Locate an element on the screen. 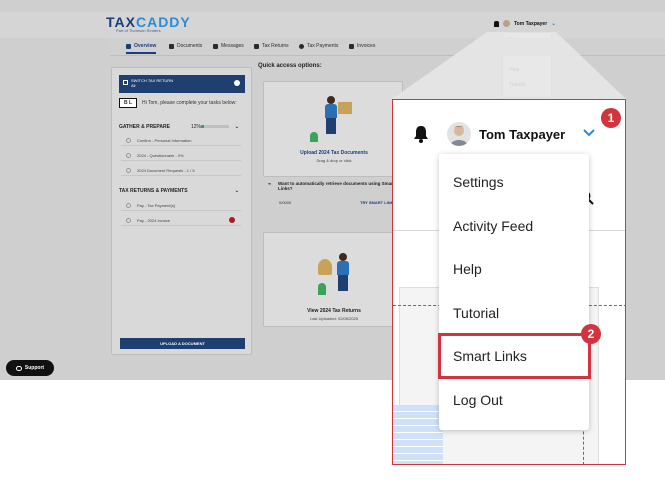 The width and height of the screenshot is (665, 482). invoices-icon is located at coordinates (351, 46).